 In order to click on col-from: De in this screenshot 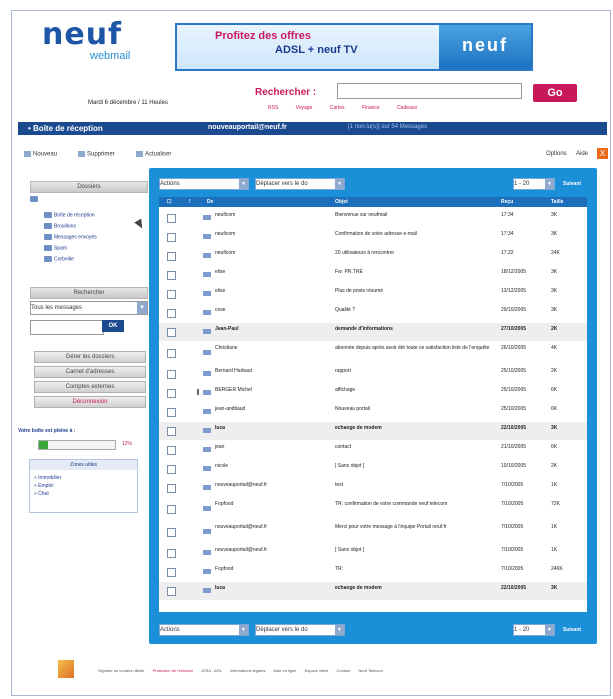, I will do `click(210, 202)`.